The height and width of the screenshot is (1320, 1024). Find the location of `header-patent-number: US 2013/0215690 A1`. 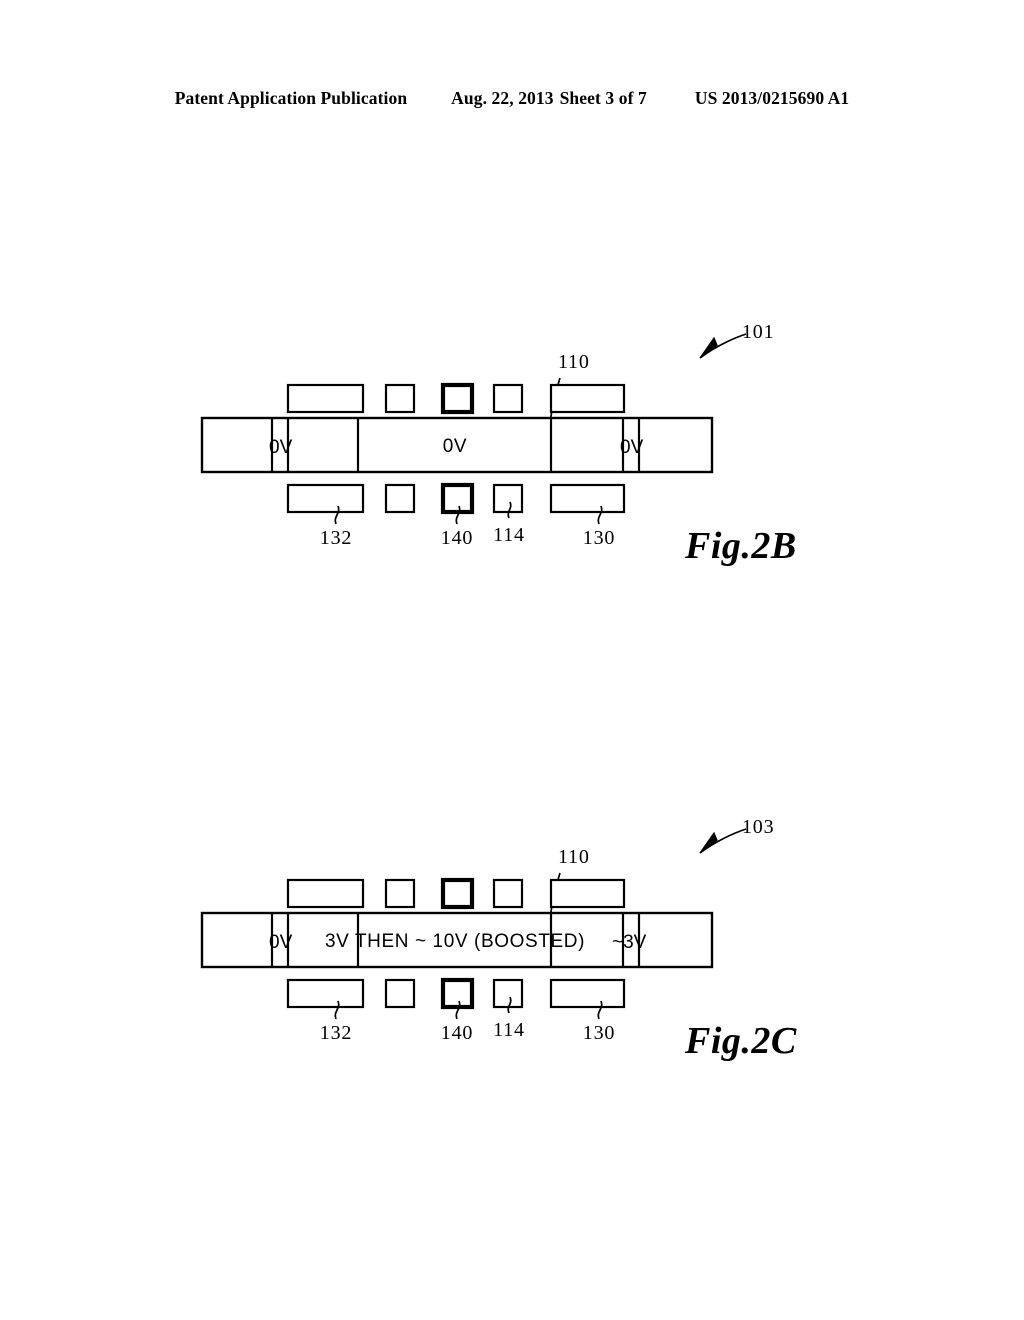

header-patent-number: US 2013/0215690 A1 is located at coordinates (772, 98).